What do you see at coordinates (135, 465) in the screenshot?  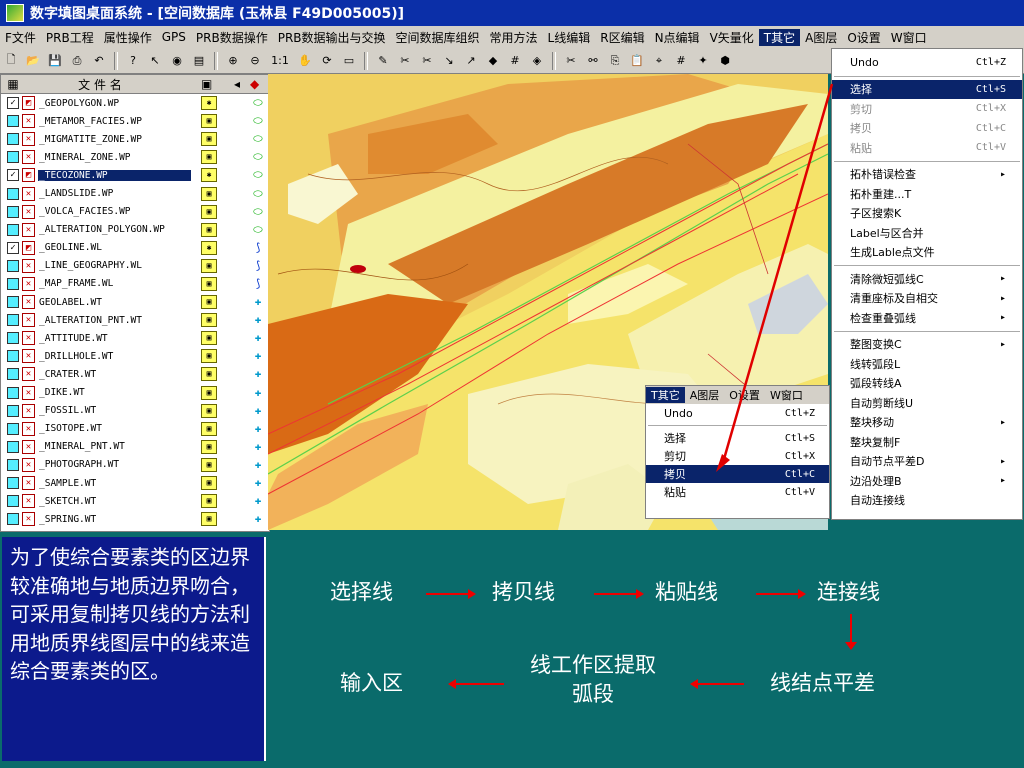 I see `file-row: ✕ _PHOTOGRAPH.WT ▣ ✚` at bounding box center [135, 465].